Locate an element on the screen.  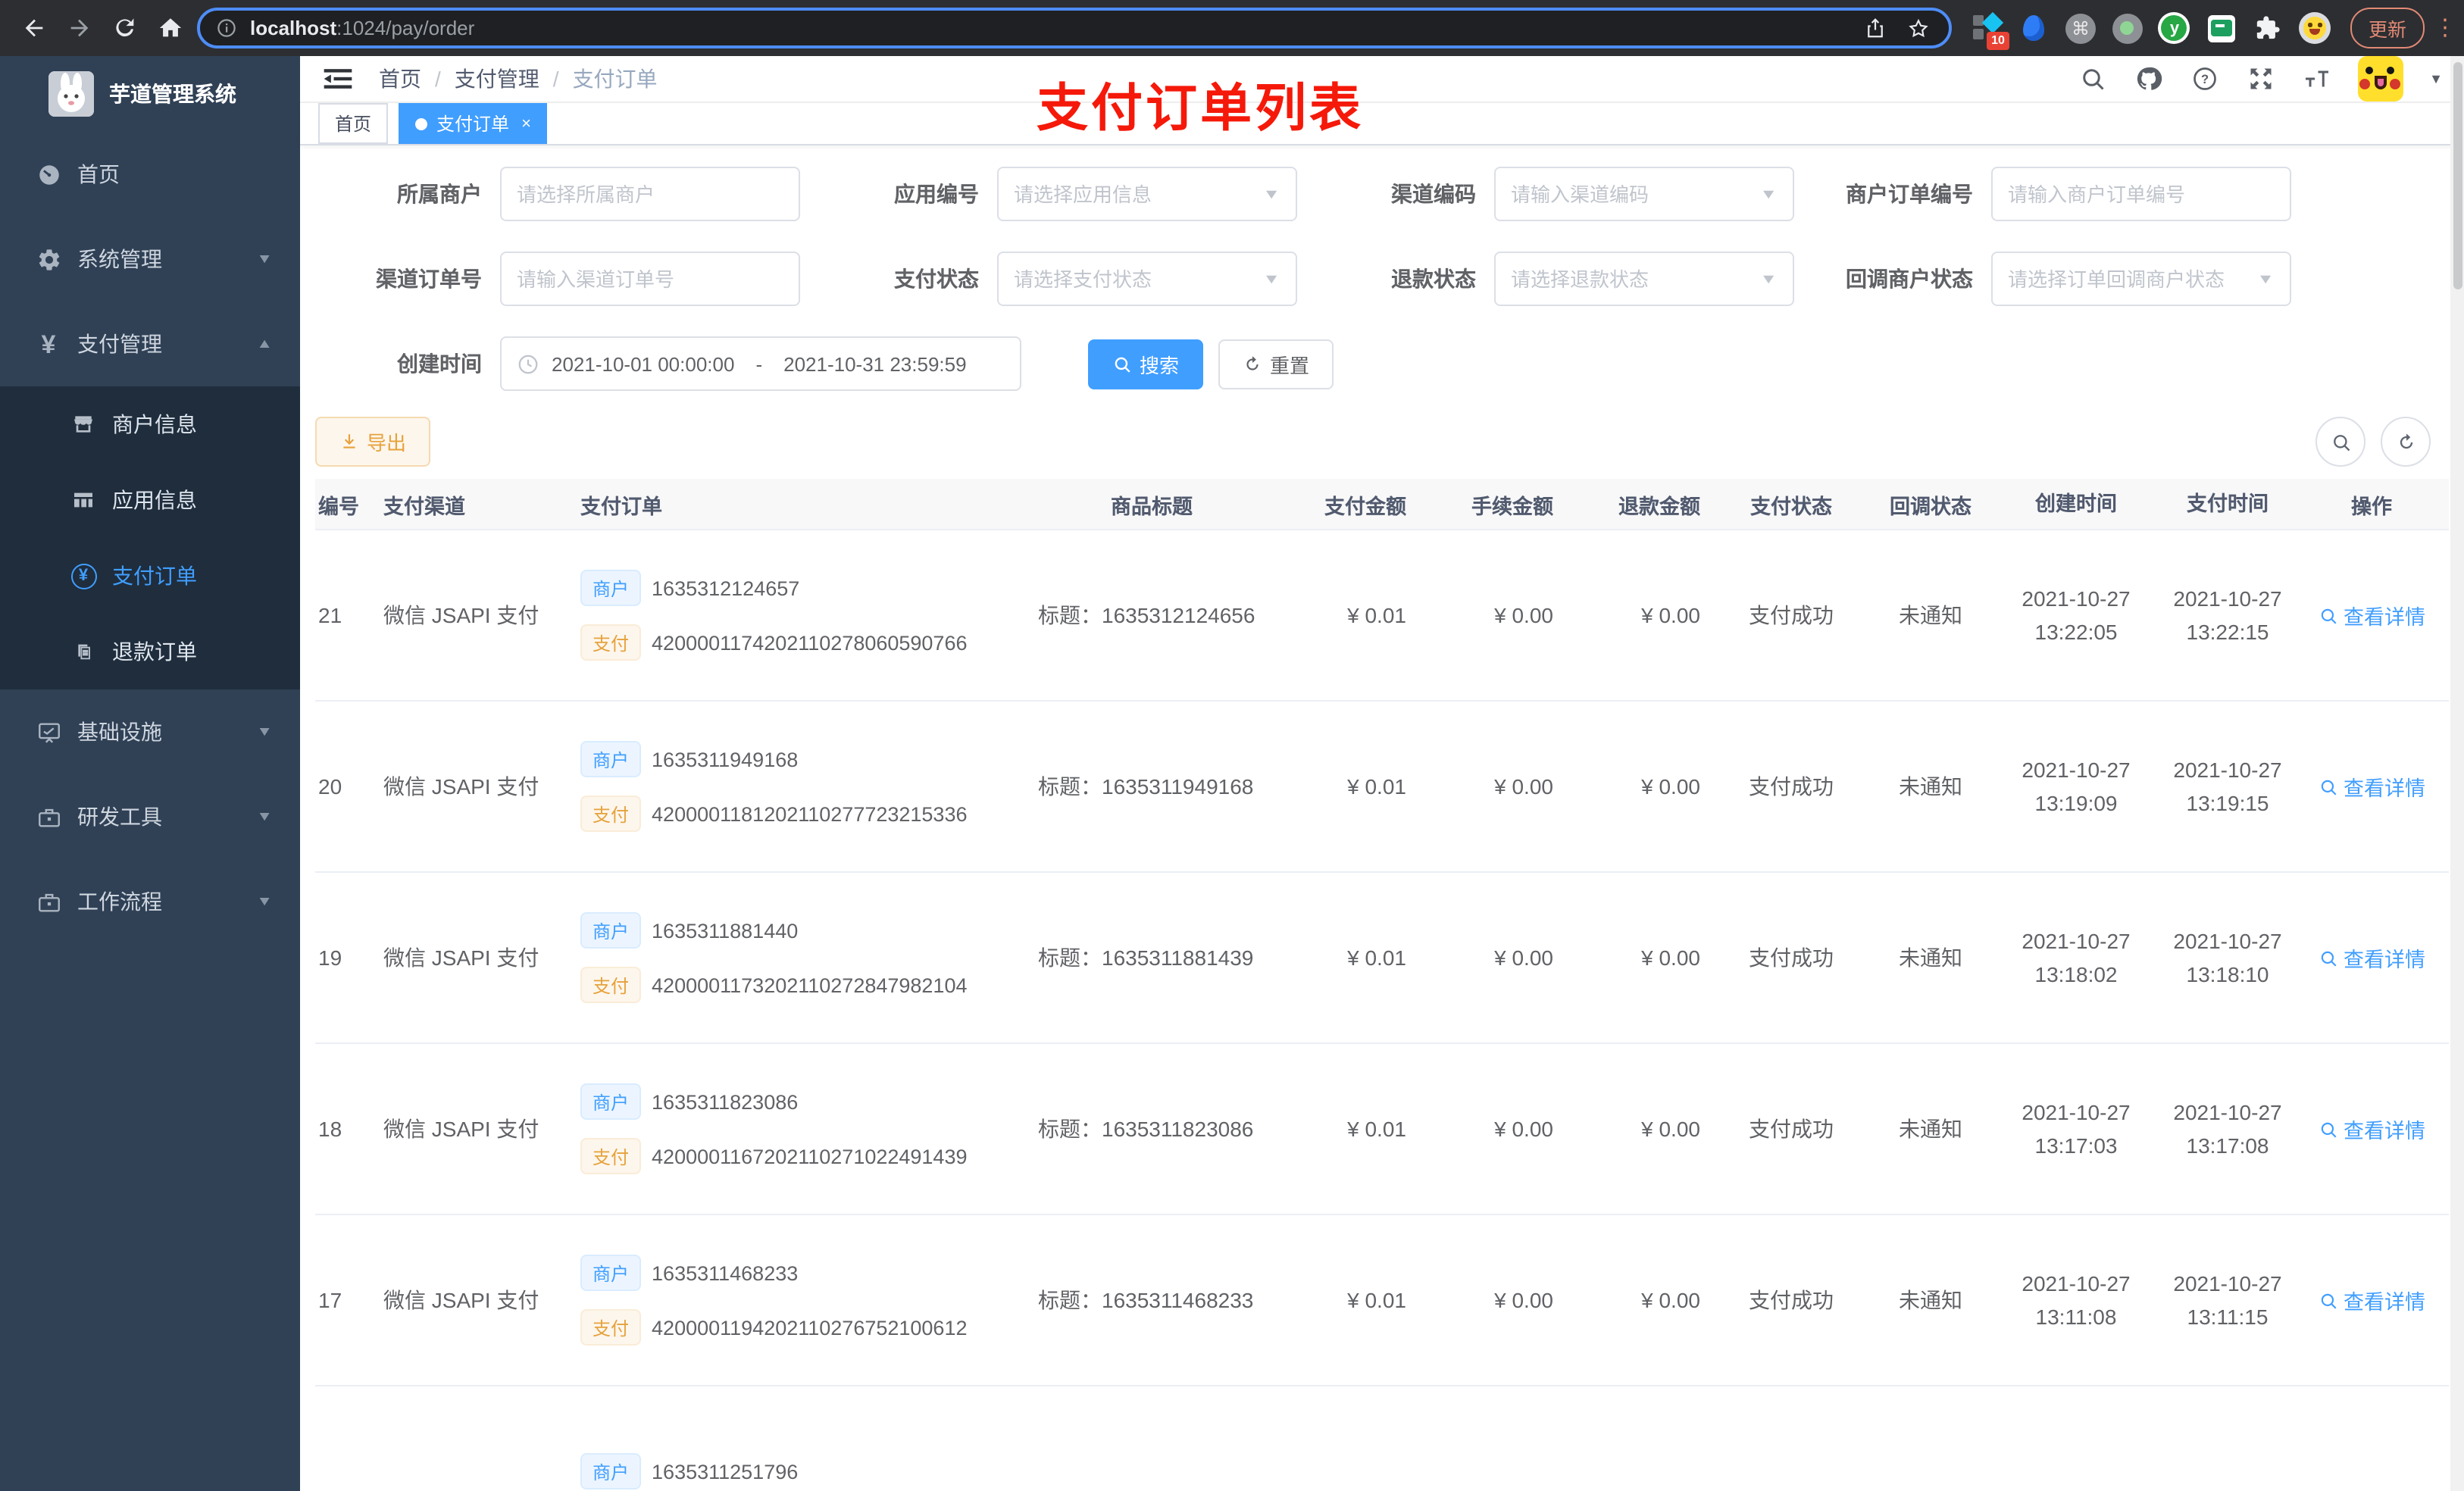
scrollbar-thumb is located at coordinates (2457, 175).